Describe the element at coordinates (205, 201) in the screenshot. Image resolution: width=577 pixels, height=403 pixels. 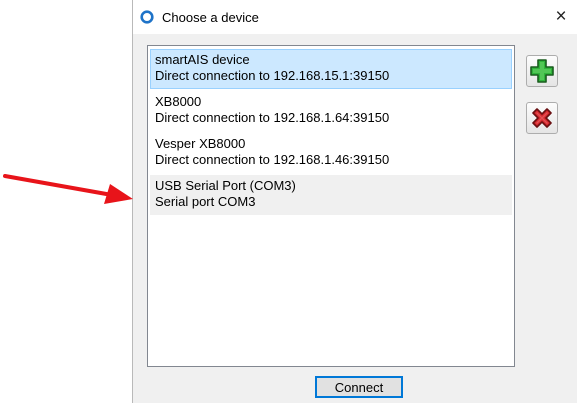
I see `device-detail: Serial port COM3` at that location.